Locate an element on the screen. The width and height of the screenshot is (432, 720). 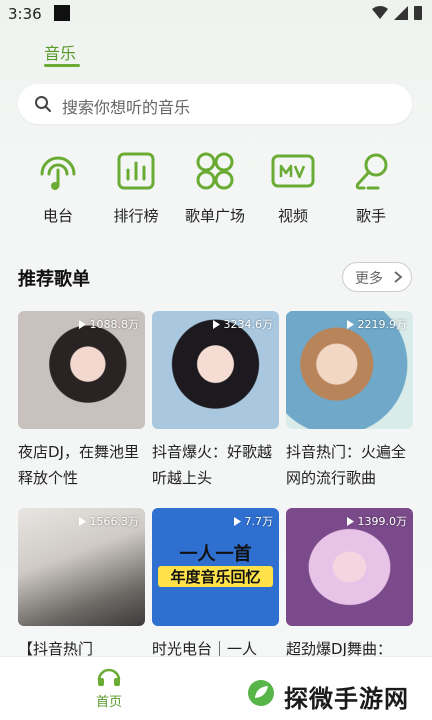
category-row: 电台 排行榜 歌单广场 视频 歌手 is located at coordinates (216, 190).